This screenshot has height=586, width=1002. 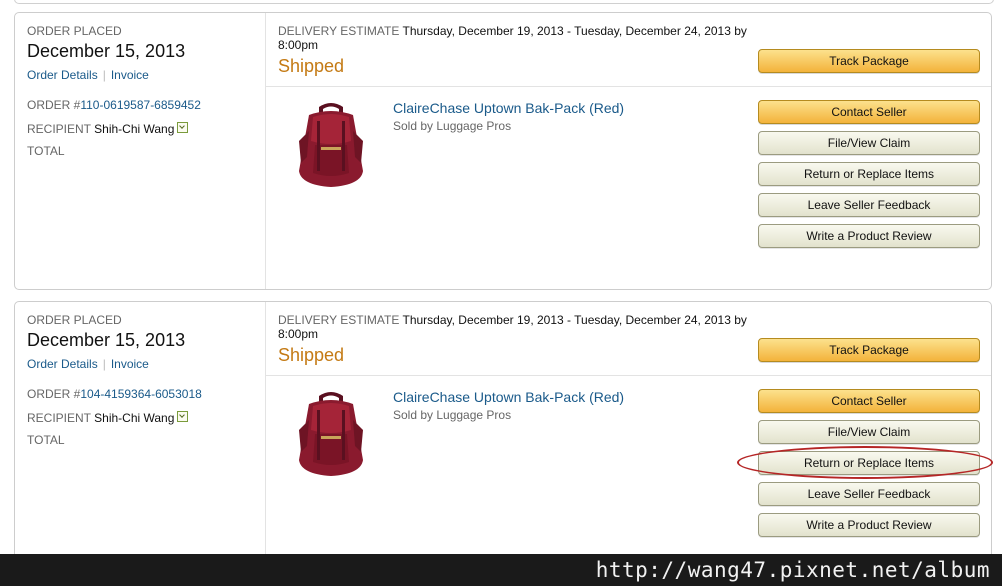 I want to click on watermark-bar: http://wang47.pixnet.net/album, so click(x=501, y=570).